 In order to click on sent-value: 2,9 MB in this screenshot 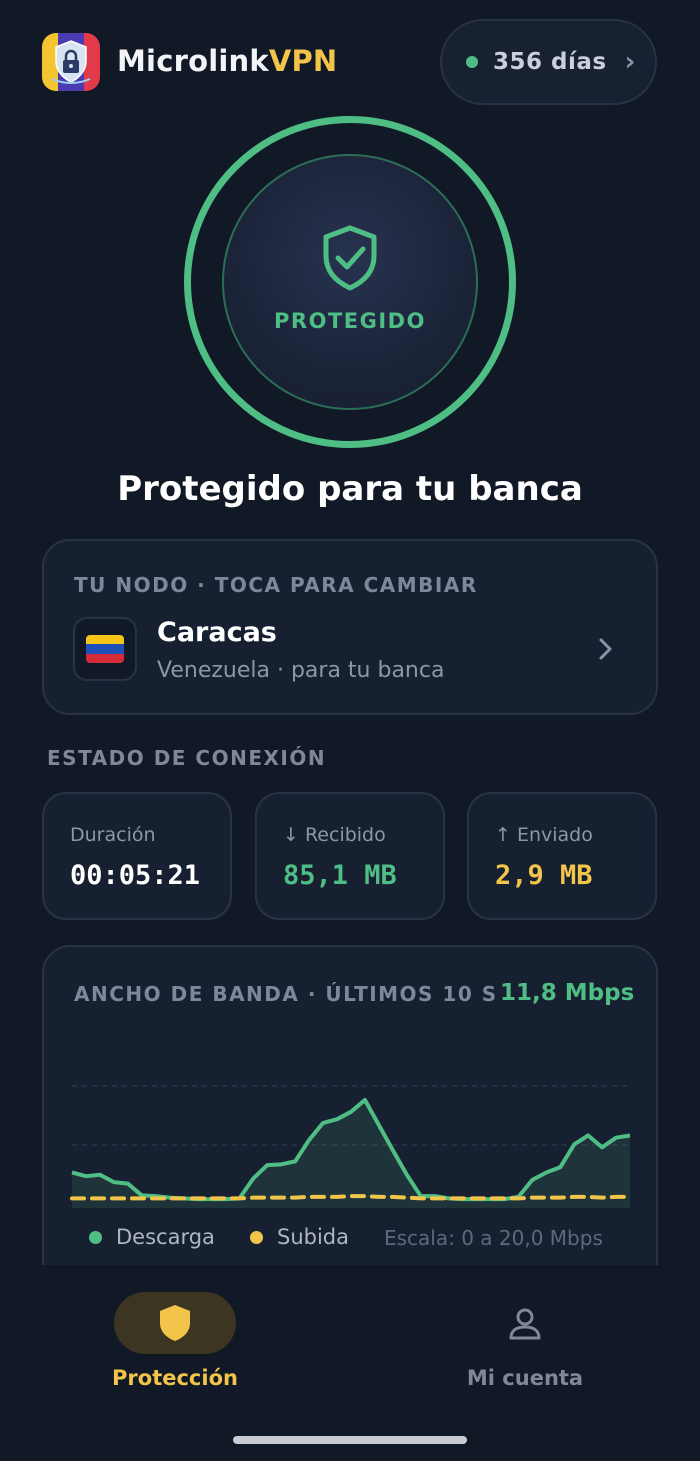, I will do `click(544, 875)`.